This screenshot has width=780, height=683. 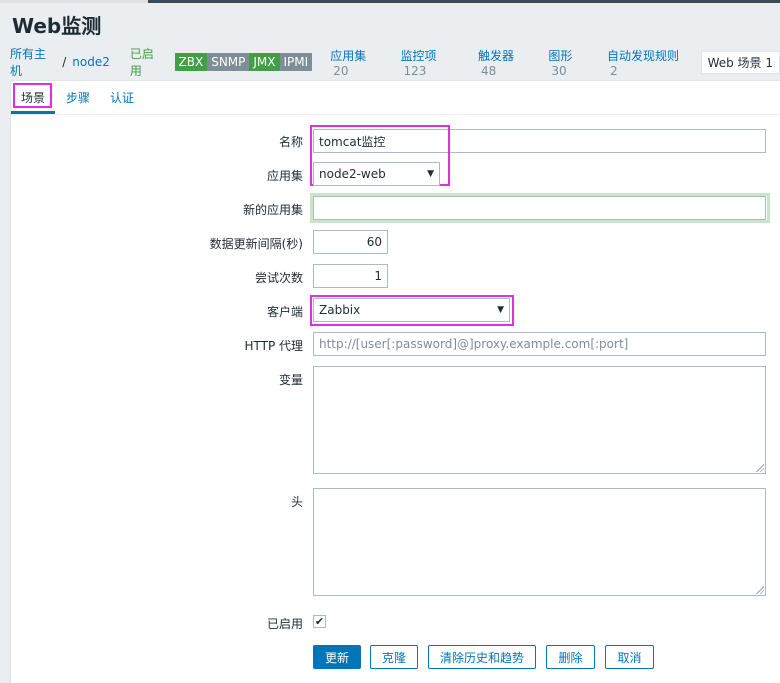 What do you see at coordinates (395, 98) in the screenshot?
I see `form-tabs: 场景 步骤 认证` at bounding box center [395, 98].